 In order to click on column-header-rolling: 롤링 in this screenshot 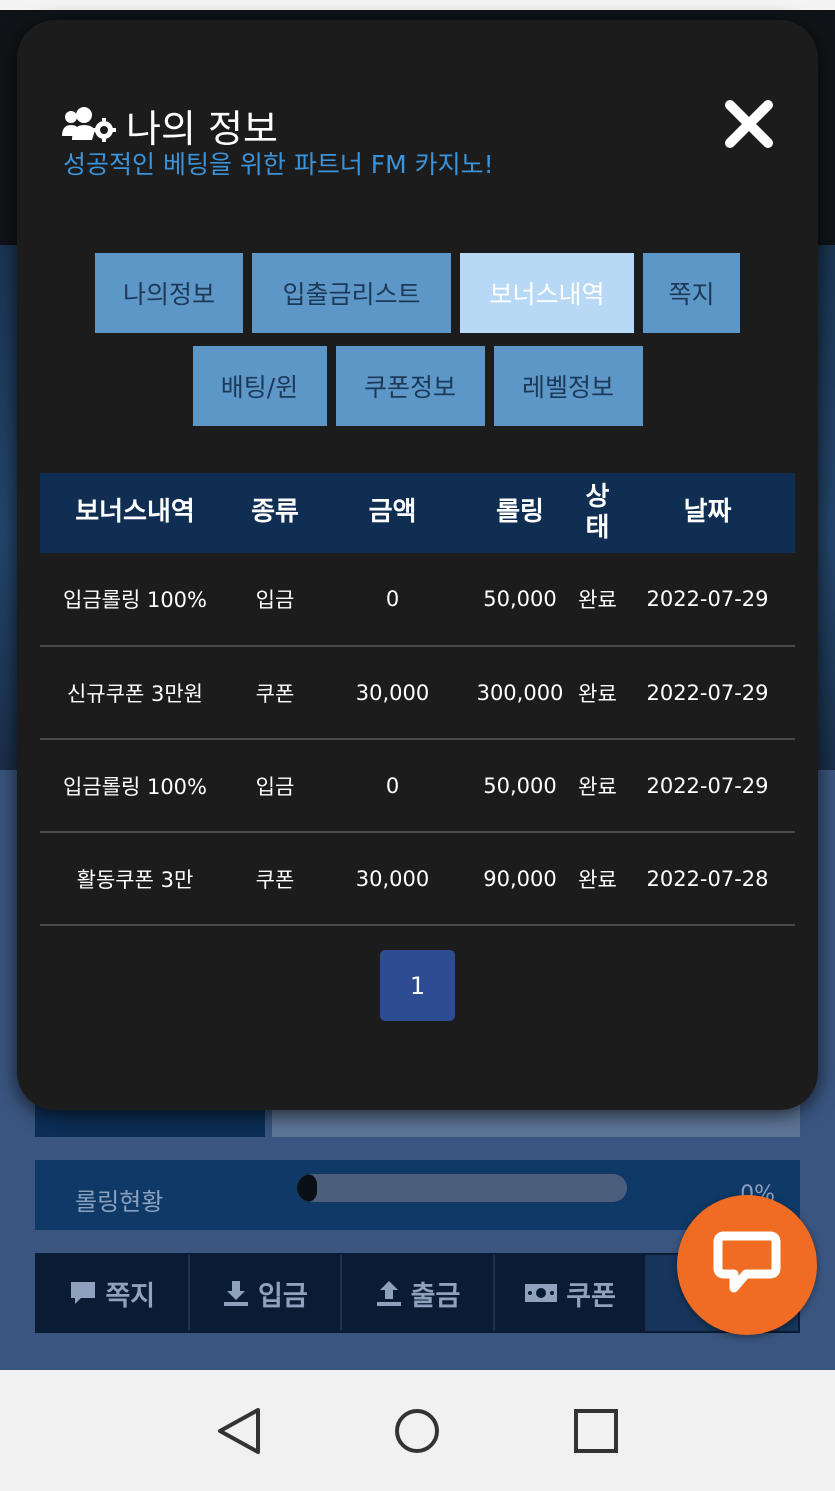, I will do `click(520, 512)`.